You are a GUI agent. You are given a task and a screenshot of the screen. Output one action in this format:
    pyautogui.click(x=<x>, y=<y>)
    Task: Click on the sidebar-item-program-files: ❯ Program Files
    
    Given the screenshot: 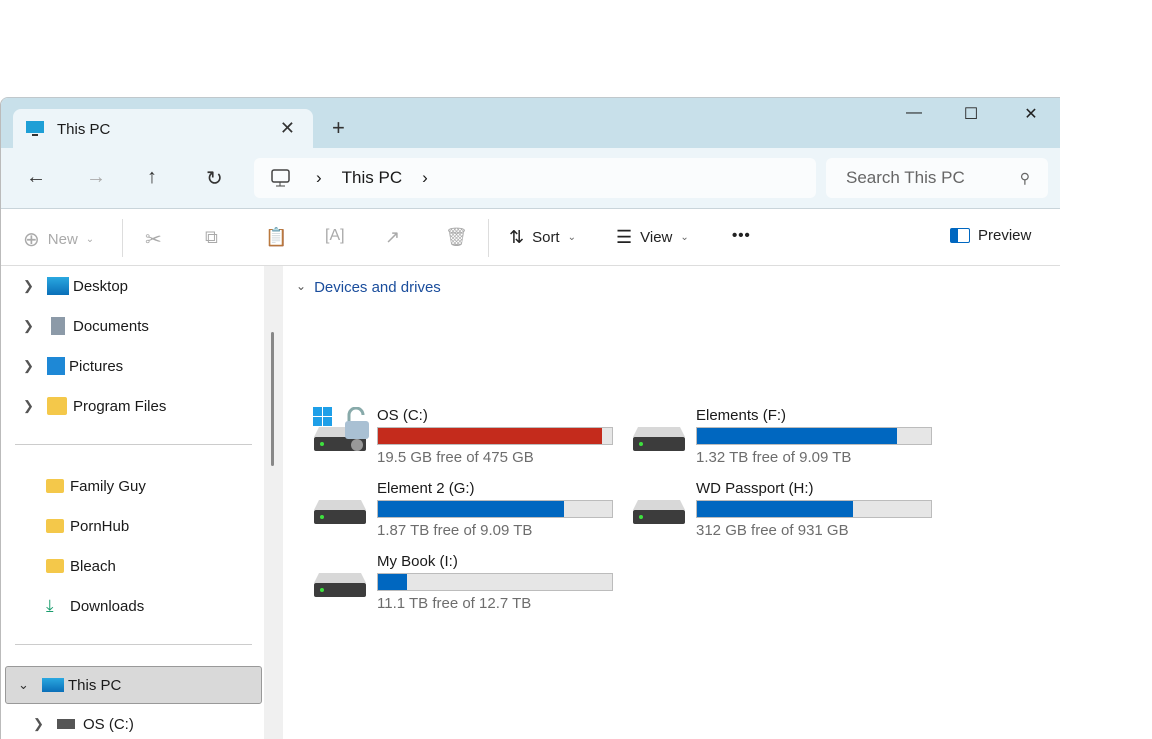 What is the action you would take?
    pyautogui.click(x=131, y=406)
    